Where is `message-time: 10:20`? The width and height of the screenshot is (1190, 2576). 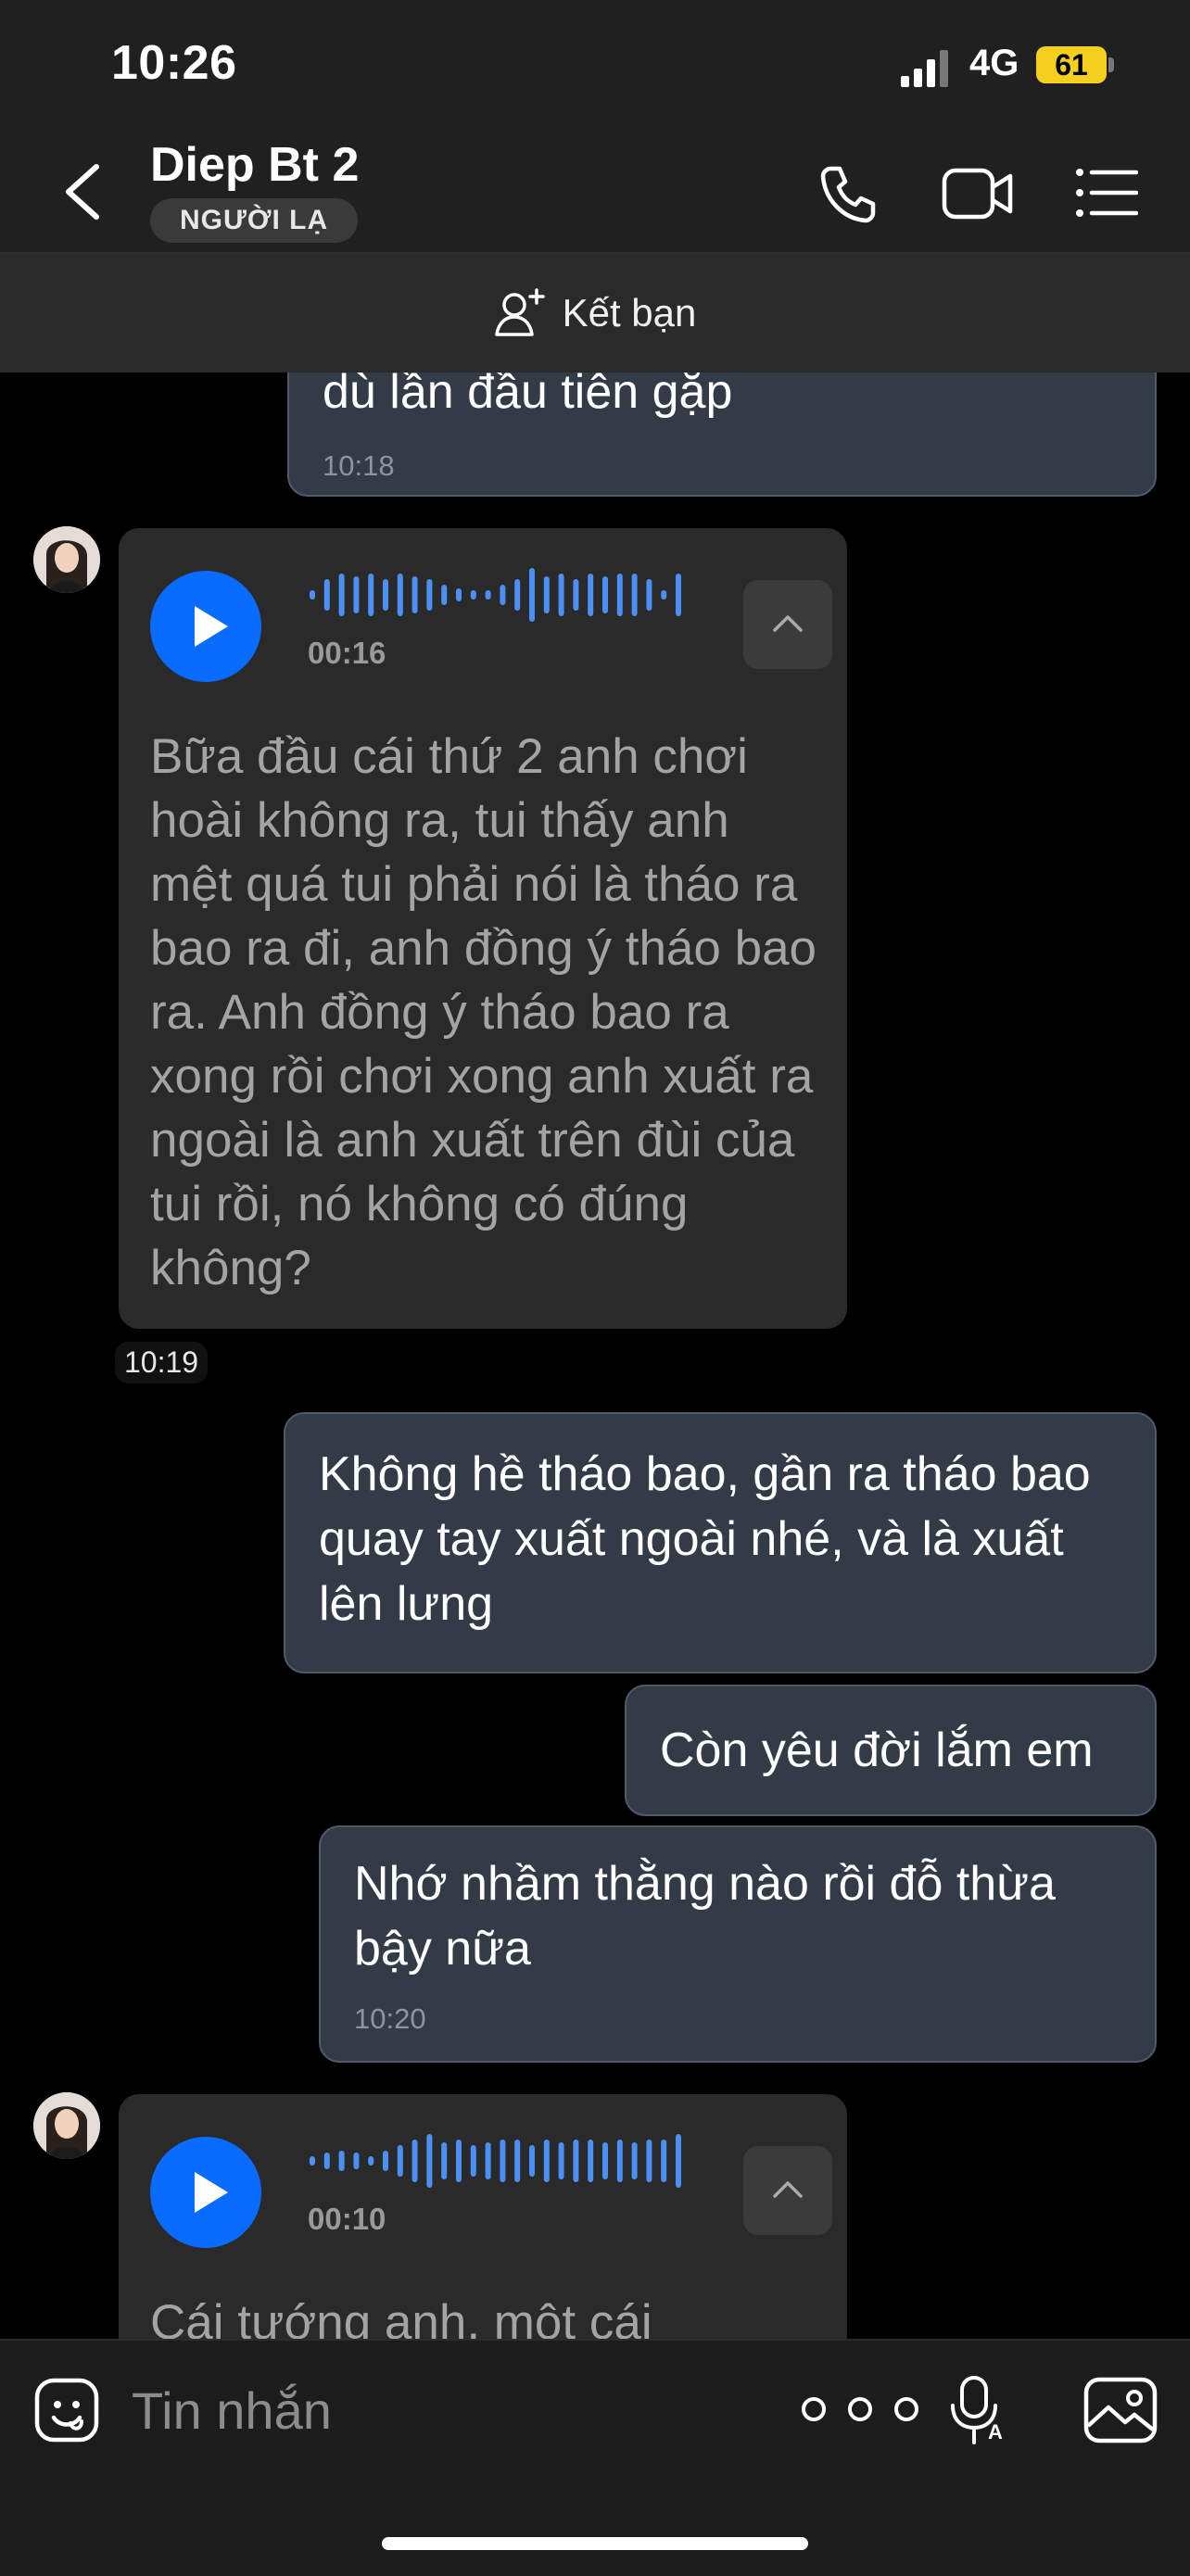
message-time: 10:20 is located at coordinates (390, 2019).